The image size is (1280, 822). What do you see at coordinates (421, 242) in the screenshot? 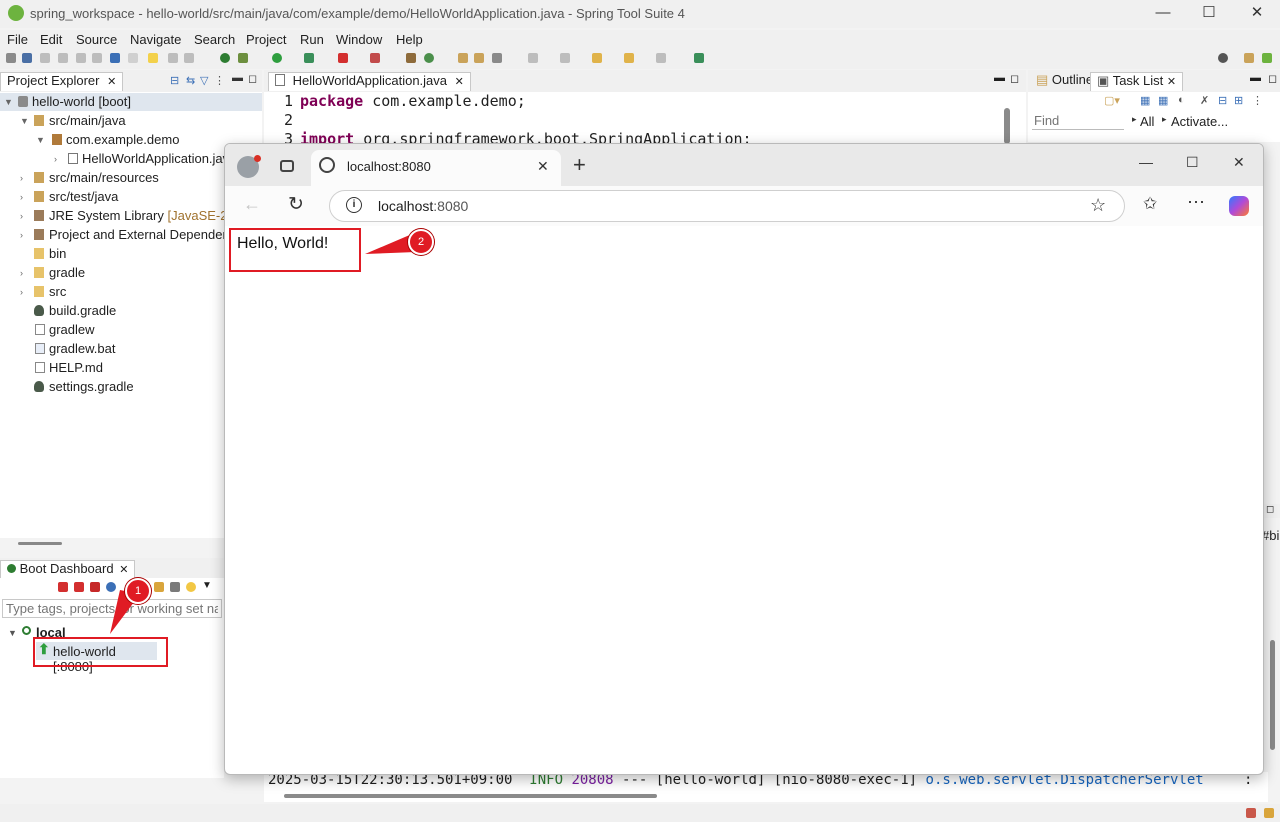
I see `annotation-badge-2: 2` at bounding box center [421, 242].